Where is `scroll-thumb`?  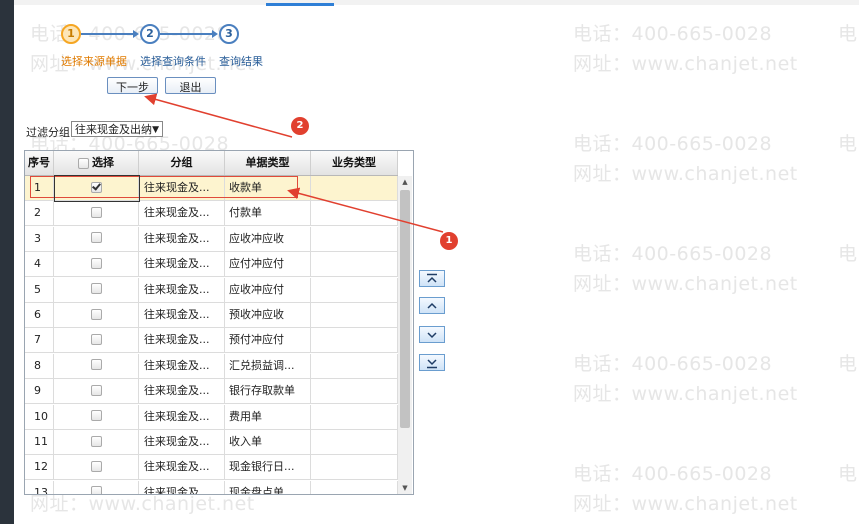
scroll-thumb is located at coordinates (405, 309).